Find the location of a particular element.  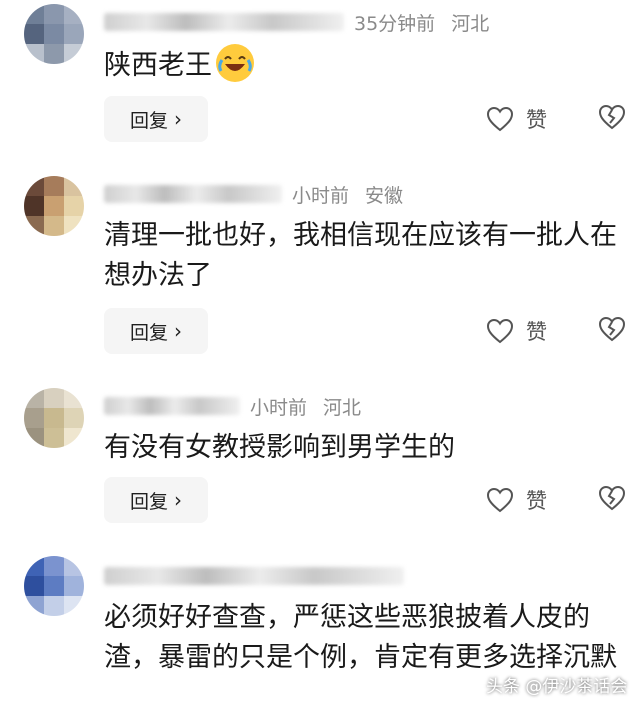

comment-time: 35分钟前 is located at coordinates (395, 23).